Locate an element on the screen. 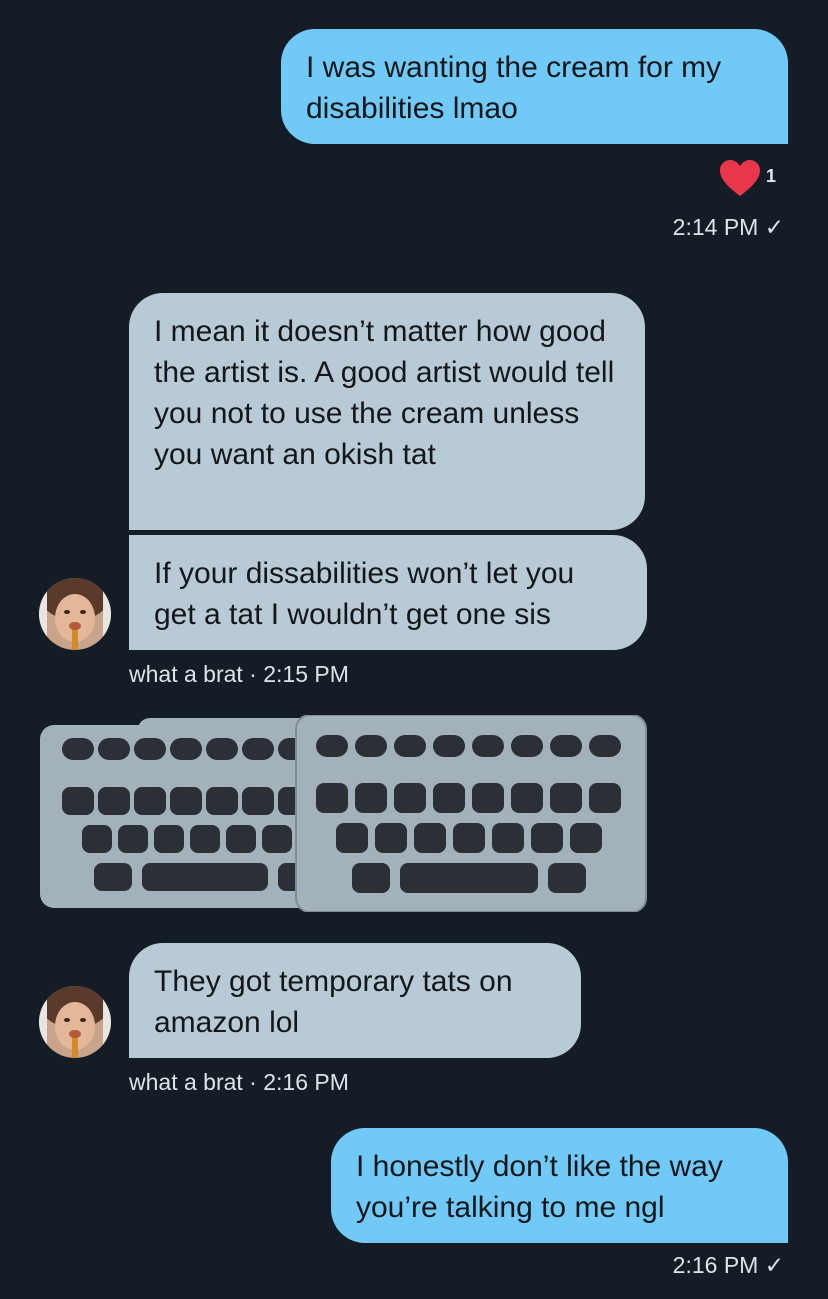 Image resolution: width=828 pixels, height=1299 pixels. reaction-count: 1 is located at coordinates (771, 176).